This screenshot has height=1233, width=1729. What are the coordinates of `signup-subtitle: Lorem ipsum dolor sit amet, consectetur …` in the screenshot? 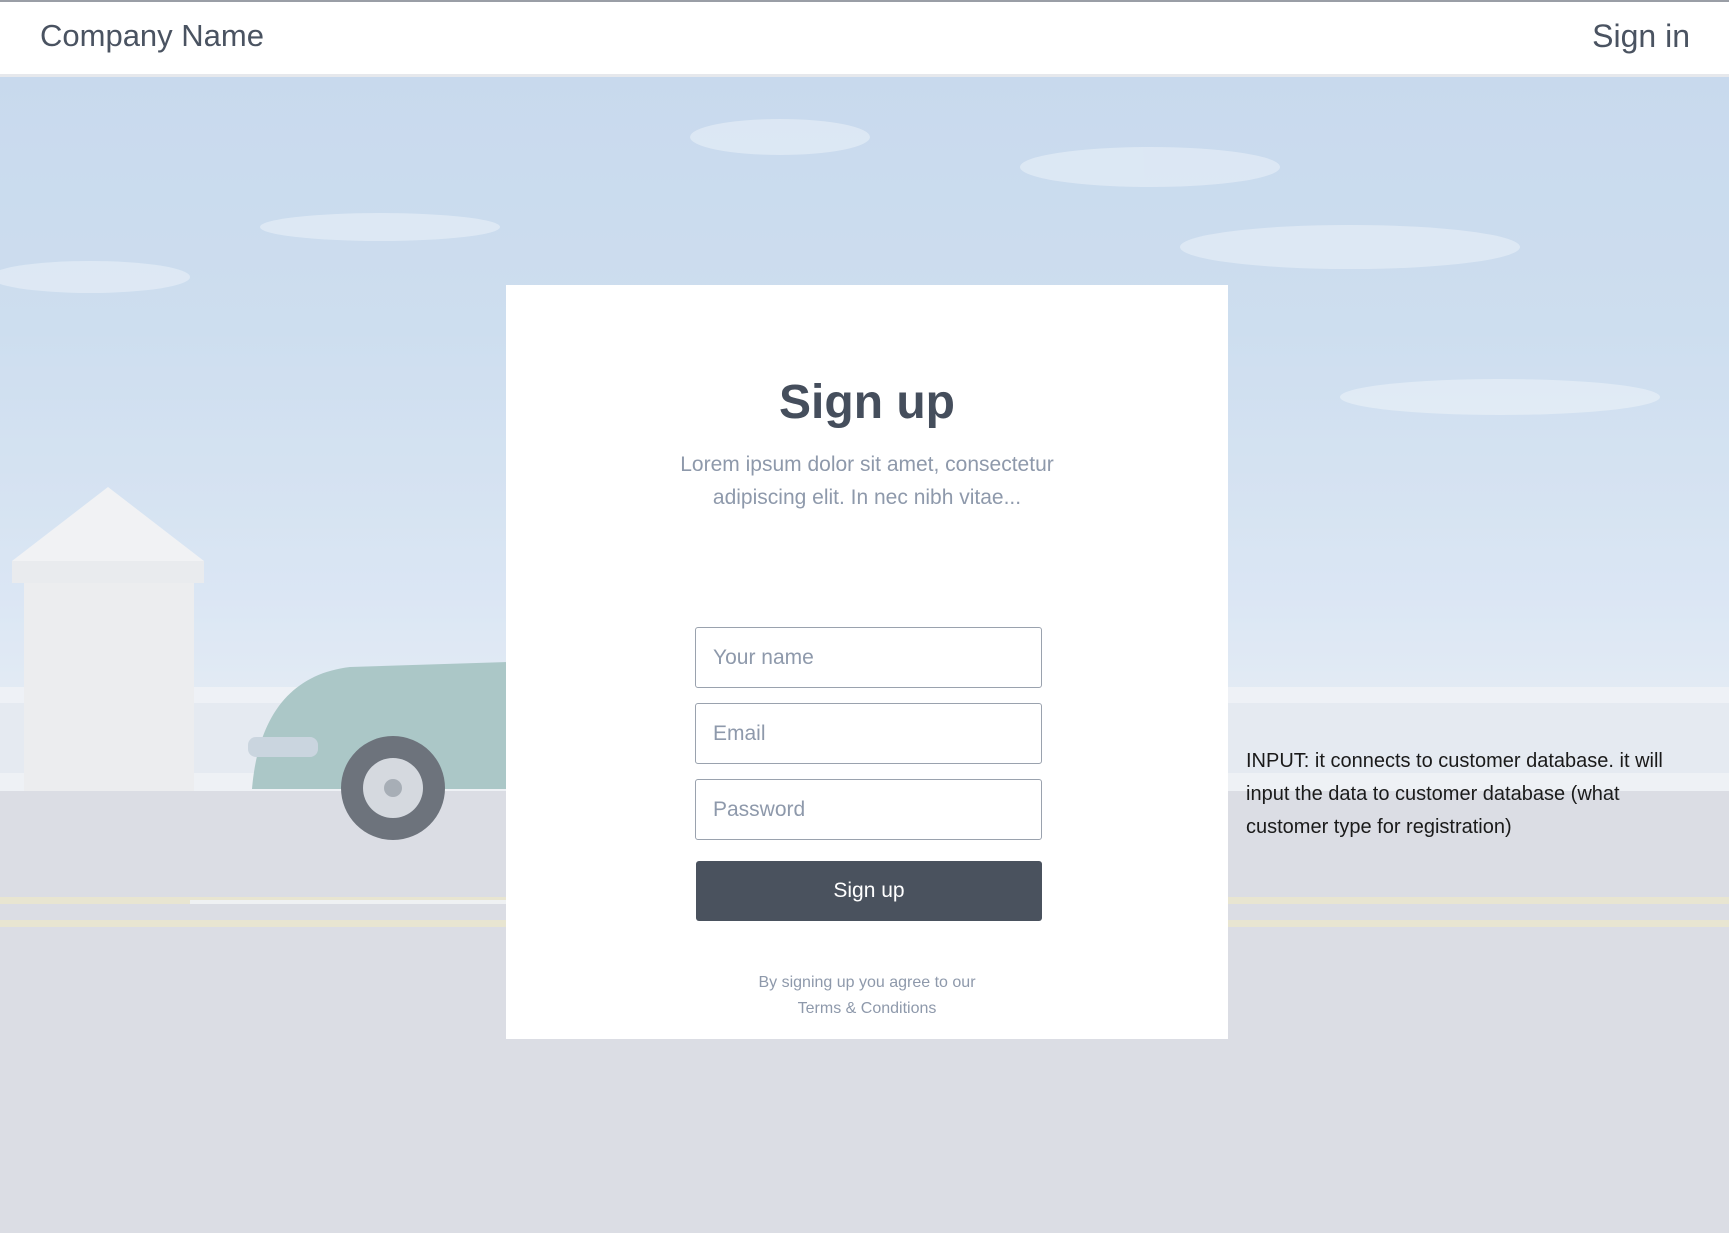 It's located at (867, 481).